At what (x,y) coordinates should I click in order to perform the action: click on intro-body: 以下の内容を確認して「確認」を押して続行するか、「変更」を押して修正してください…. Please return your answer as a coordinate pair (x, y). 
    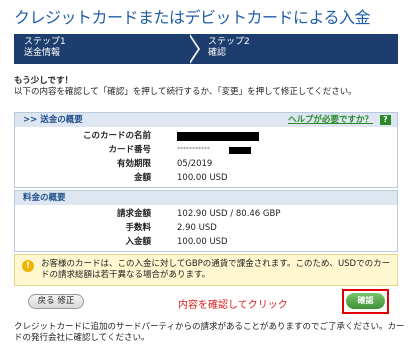
    Looking at the image, I should click on (185, 92).